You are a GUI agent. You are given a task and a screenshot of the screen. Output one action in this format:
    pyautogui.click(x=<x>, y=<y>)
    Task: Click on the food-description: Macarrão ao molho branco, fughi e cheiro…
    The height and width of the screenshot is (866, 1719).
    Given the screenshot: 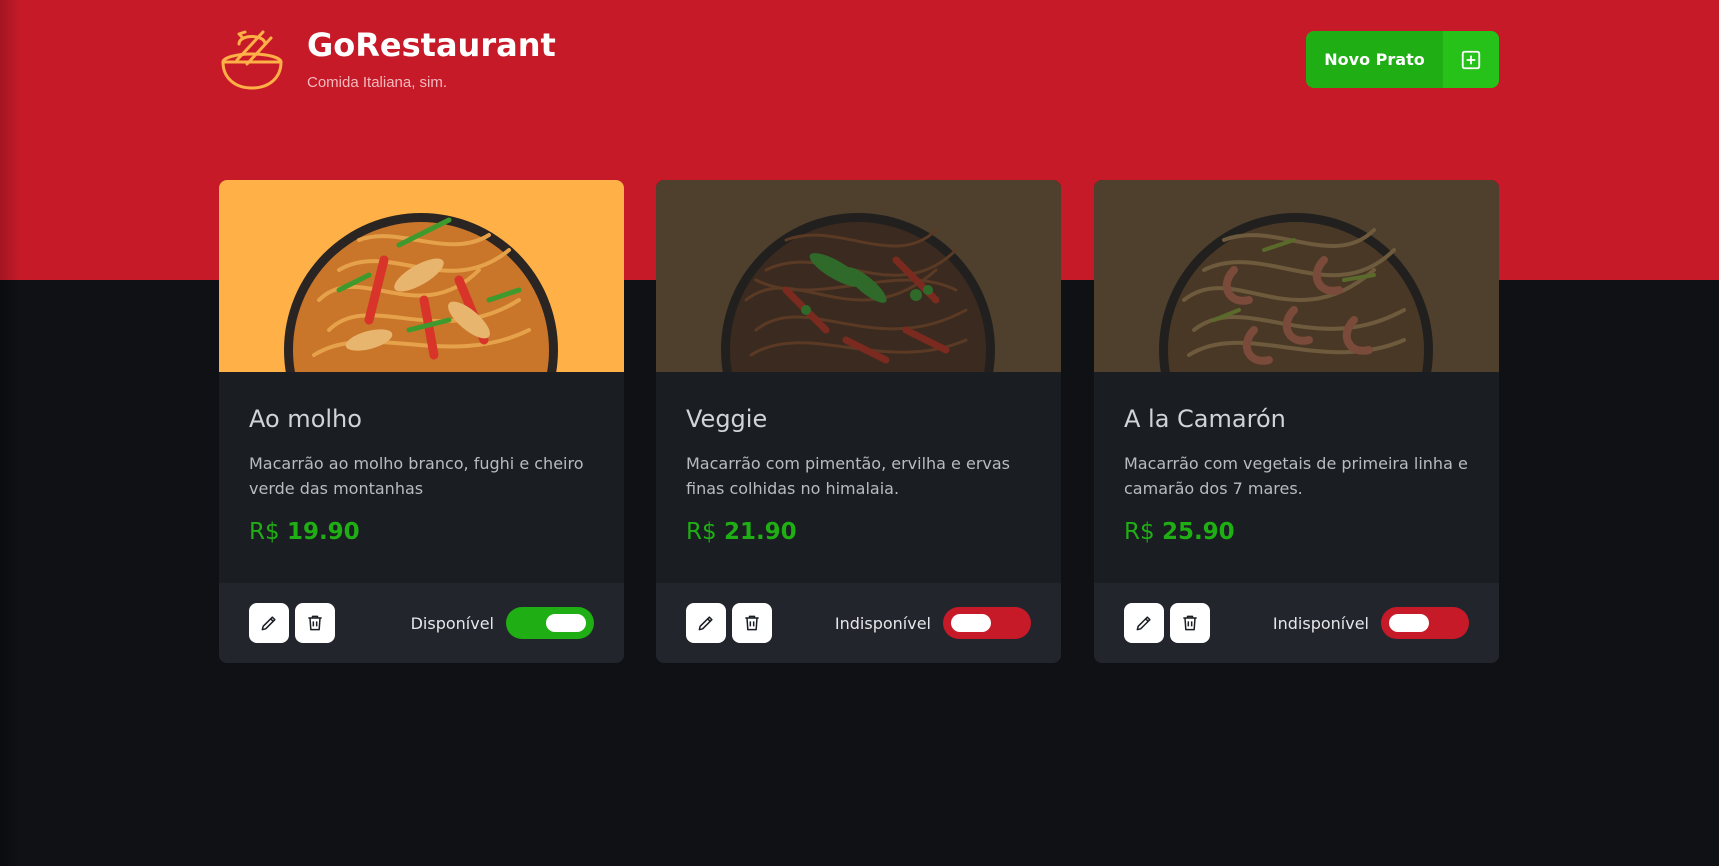 What is the action you would take?
    pyautogui.click(x=416, y=476)
    